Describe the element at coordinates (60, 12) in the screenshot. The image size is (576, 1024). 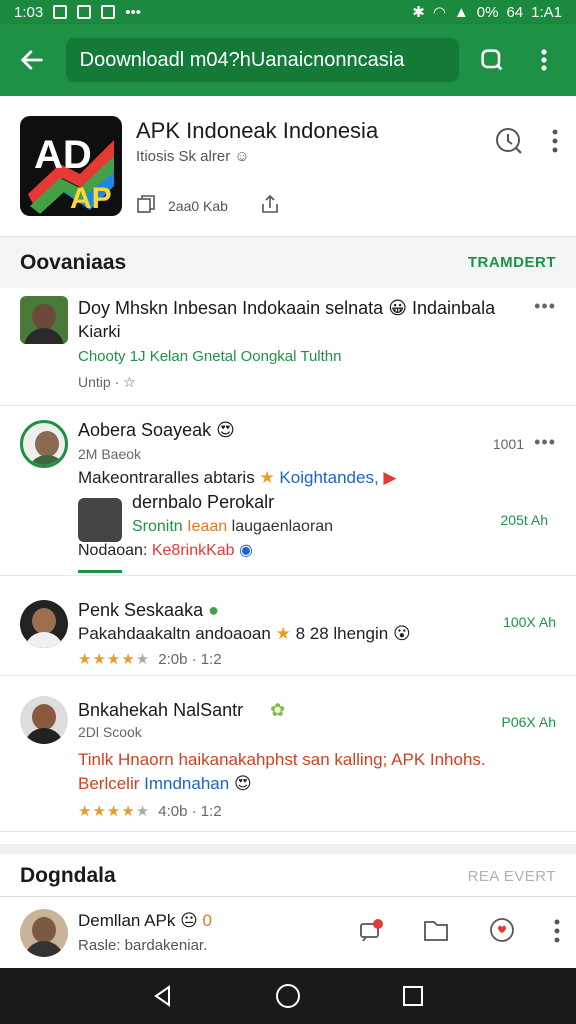
I see `notification-icon` at that location.